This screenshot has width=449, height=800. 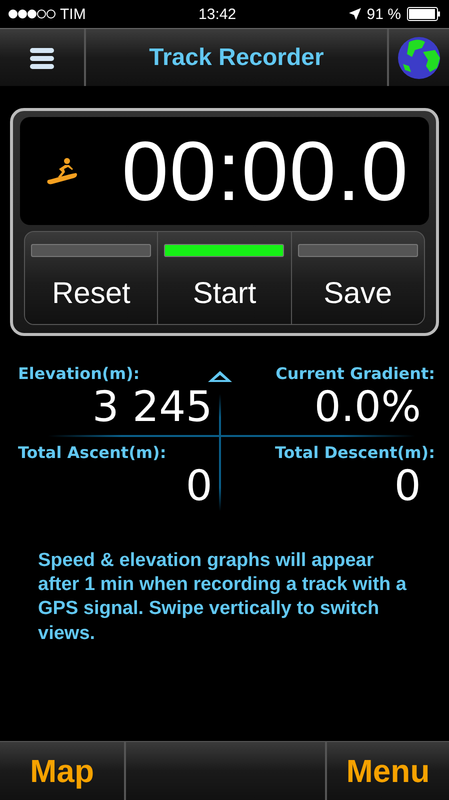 What do you see at coordinates (73, 14) in the screenshot?
I see `carrier-name: TIM` at bounding box center [73, 14].